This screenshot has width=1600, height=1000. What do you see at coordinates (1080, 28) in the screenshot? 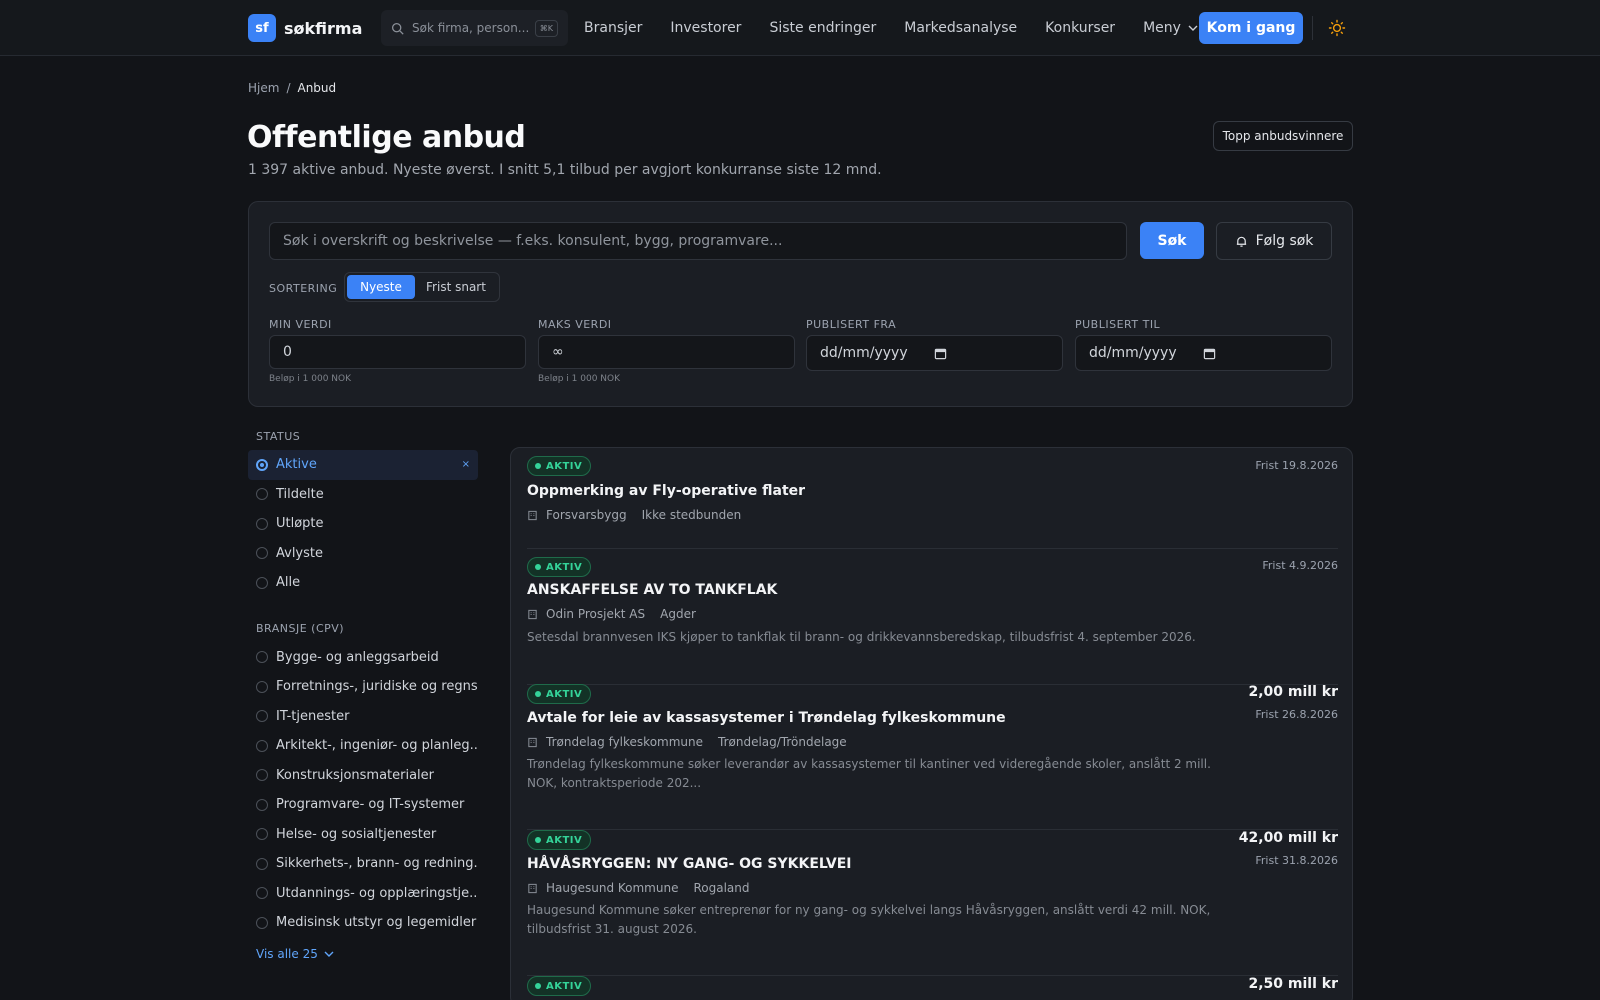
I see `nav-konkurser: Konkurser` at bounding box center [1080, 28].